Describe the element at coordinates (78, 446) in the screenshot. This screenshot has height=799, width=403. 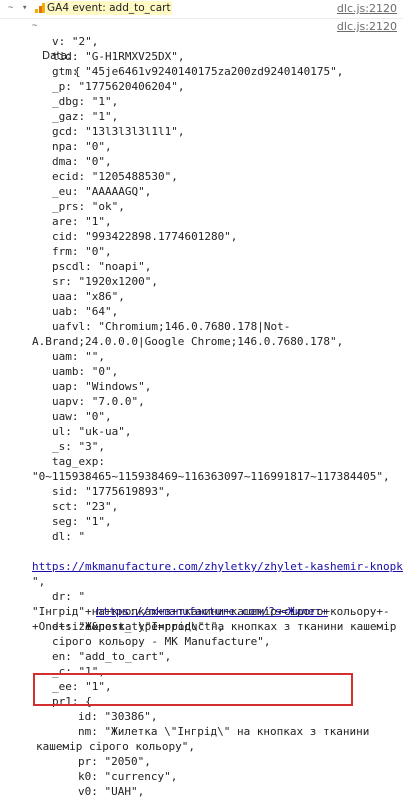
I see `property-text: _s: "3",` at that location.